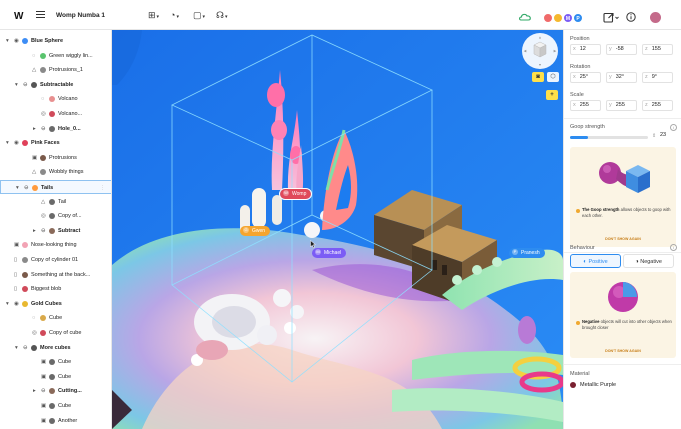 The height and width of the screenshot is (429, 681). Describe the element at coordinates (623, 351) in the screenshot. I see `behaviour-dont-show-again-link: DON'T SHOW AGAIN` at that location.